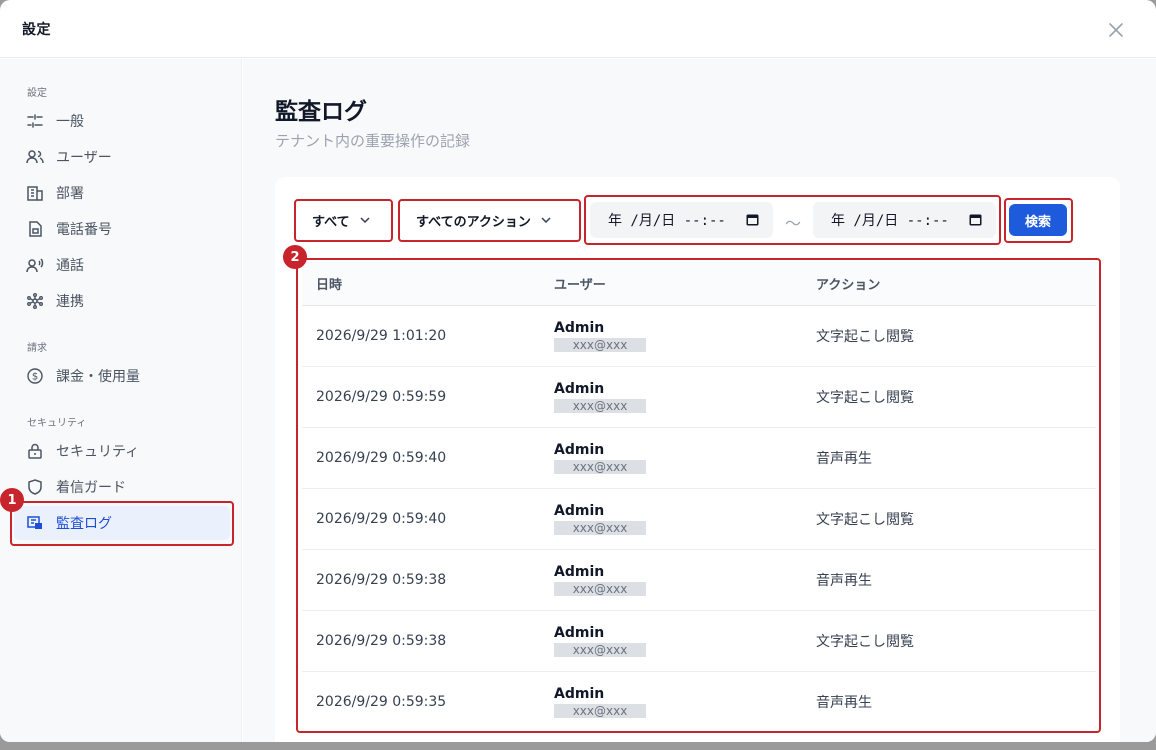 This screenshot has height=750, width=1156. Describe the element at coordinates (84, 158) in the screenshot. I see `sidebar-item-label: ユーザー` at that location.